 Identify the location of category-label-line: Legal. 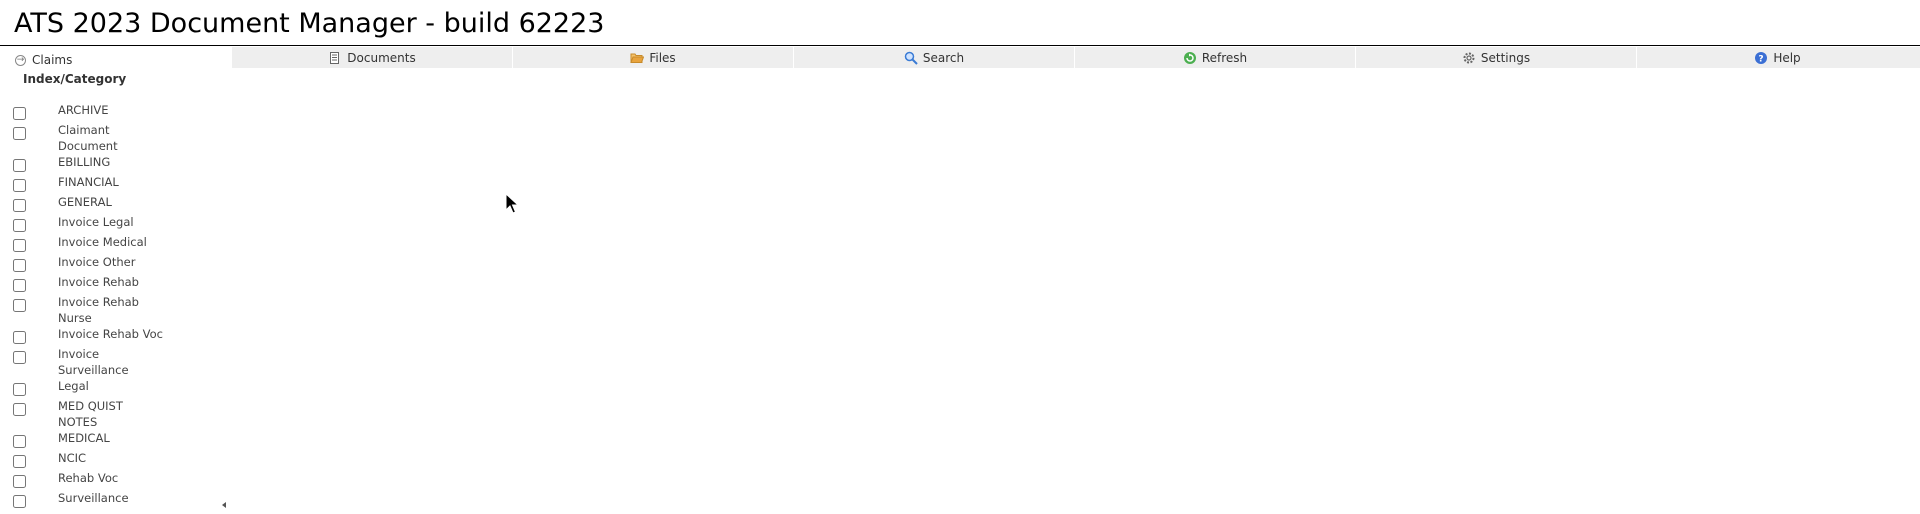
(73, 386).